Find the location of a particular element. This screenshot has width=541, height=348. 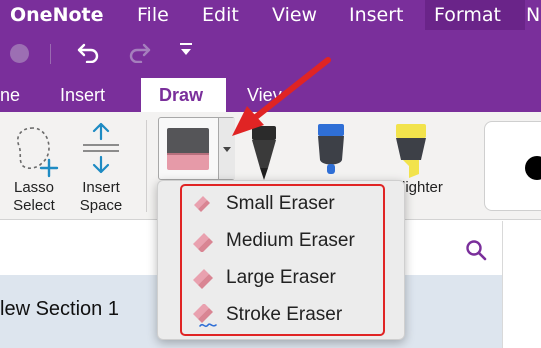

customize-toolbar-icon is located at coordinates (186, 50).